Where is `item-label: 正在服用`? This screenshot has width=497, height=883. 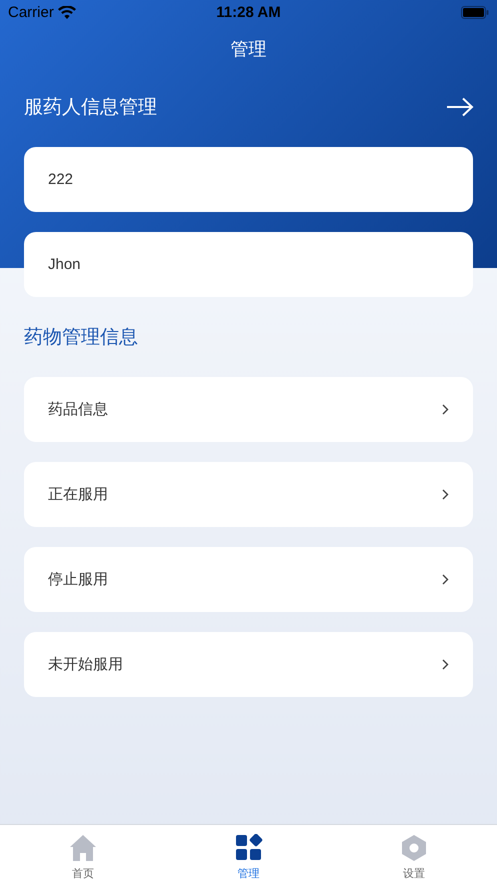
item-label: 正在服用 is located at coordinates (78, 494).